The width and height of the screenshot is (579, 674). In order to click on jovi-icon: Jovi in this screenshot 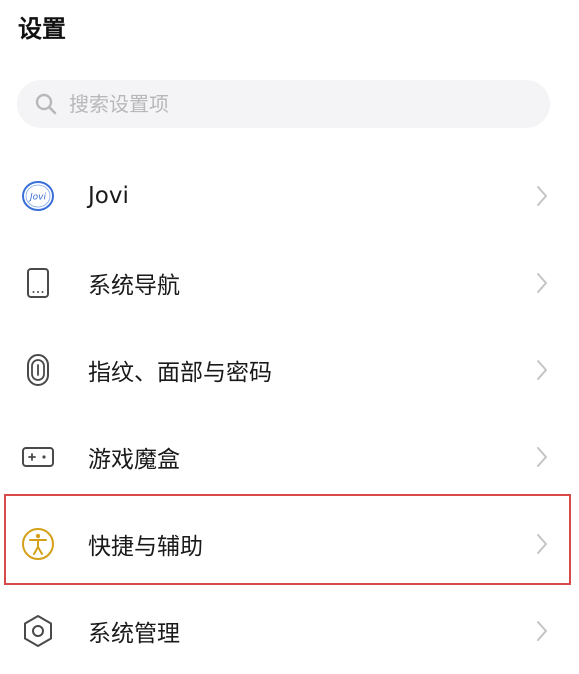, I will do `click(38, 196)`.